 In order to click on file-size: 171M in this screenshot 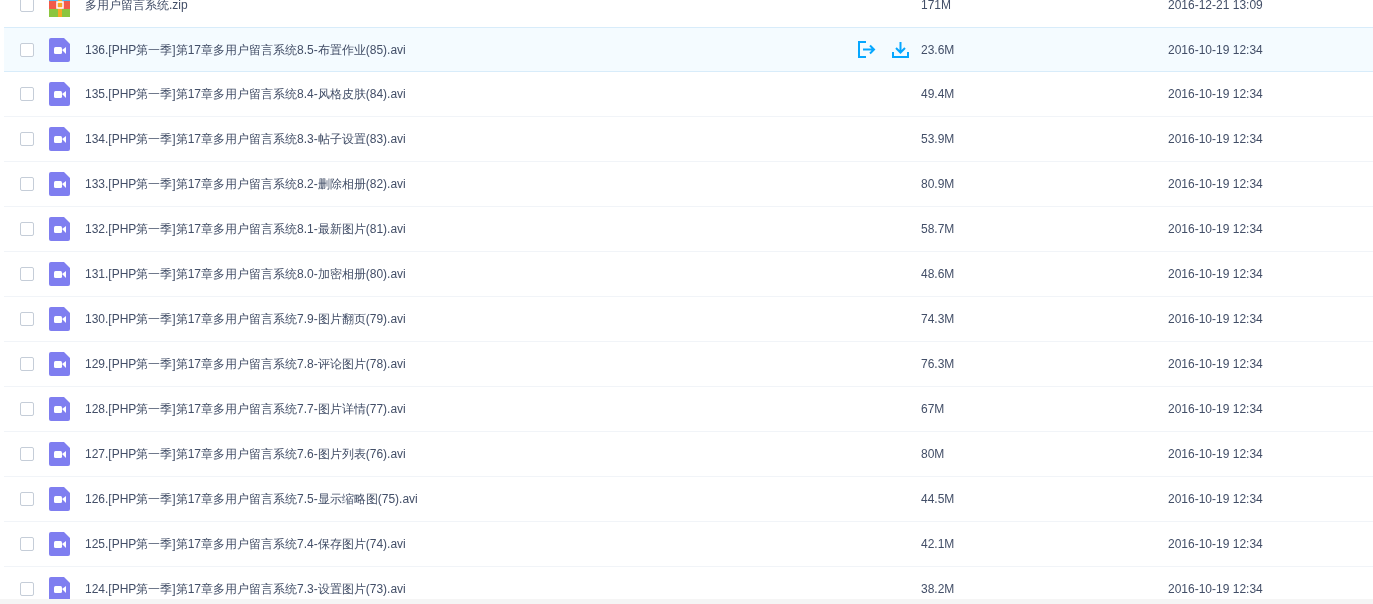, I will do `click(937, 7)`.